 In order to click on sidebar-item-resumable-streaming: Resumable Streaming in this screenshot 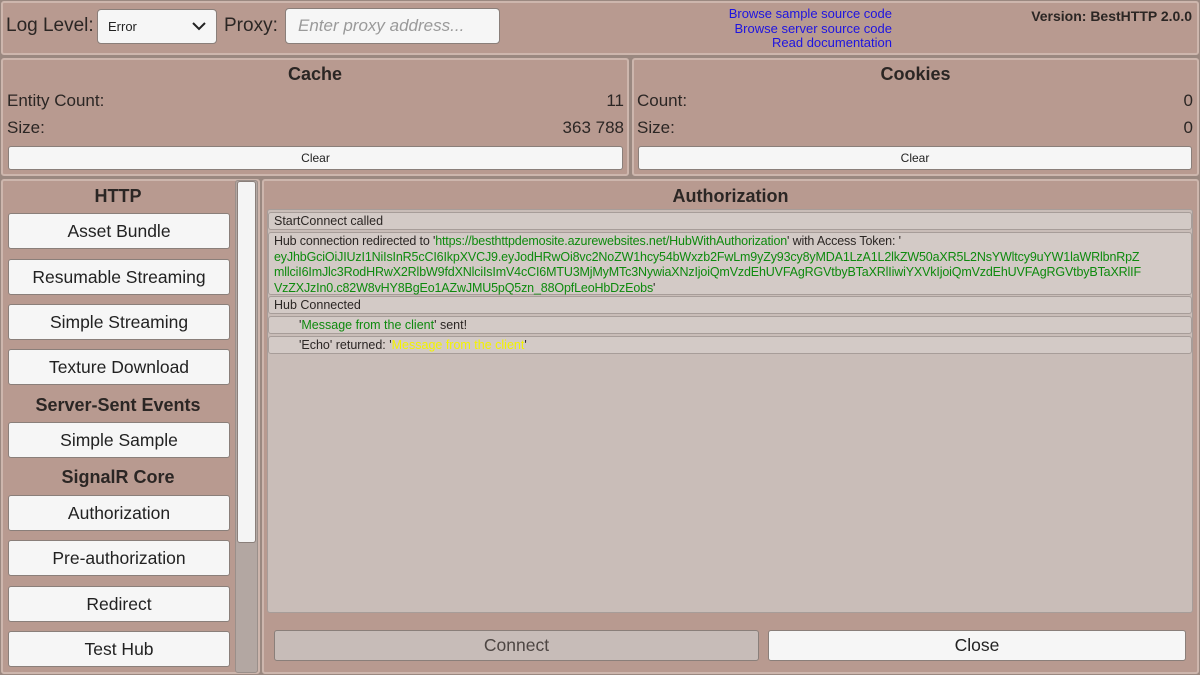, I will do `click(119, 277)`.